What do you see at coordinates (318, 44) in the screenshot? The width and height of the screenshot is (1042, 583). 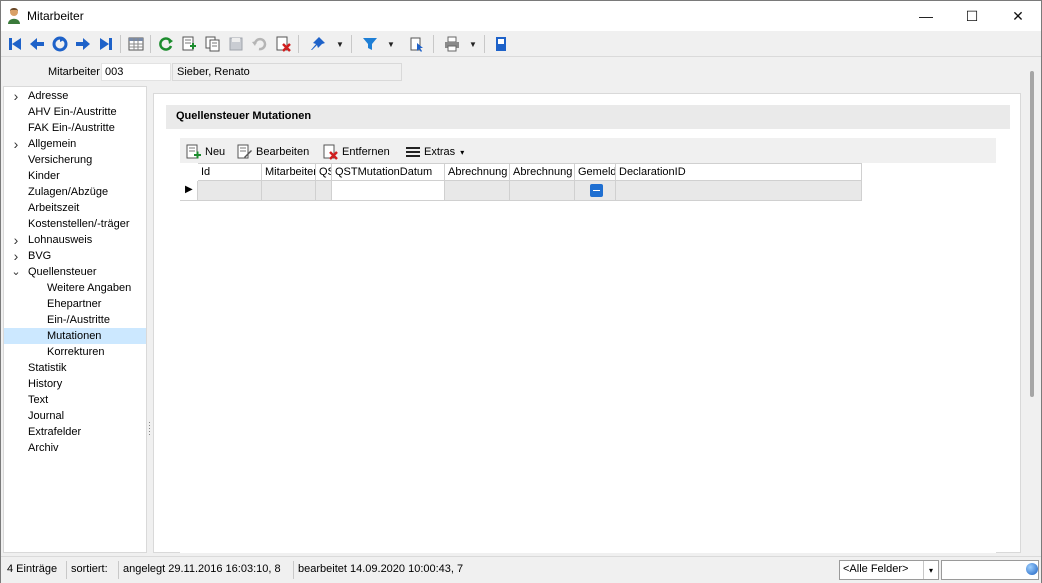 I see `pin-icon` at bounding box center [318, 44].